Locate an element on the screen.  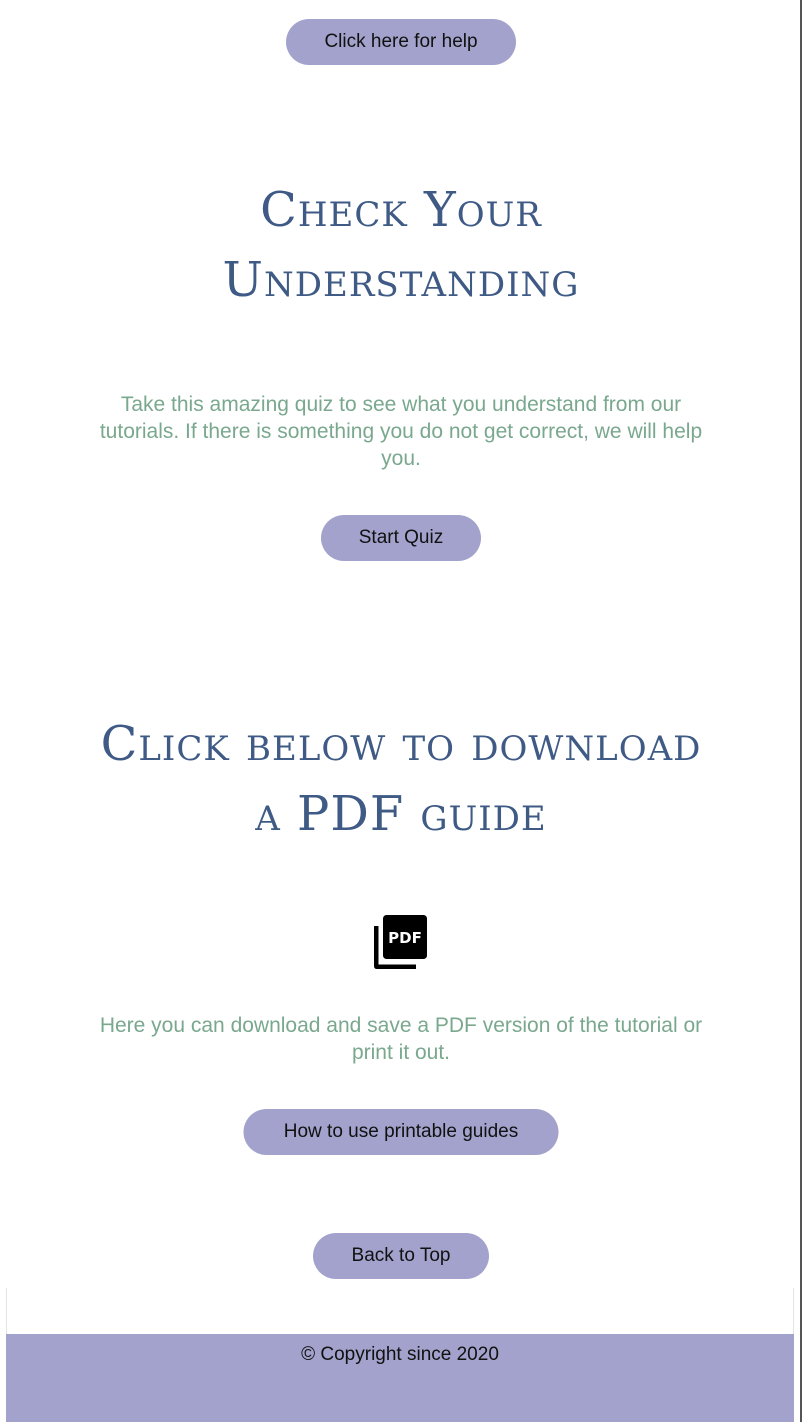
quiz-heading: Check Your Understanding is located at coordinates (401, 245).